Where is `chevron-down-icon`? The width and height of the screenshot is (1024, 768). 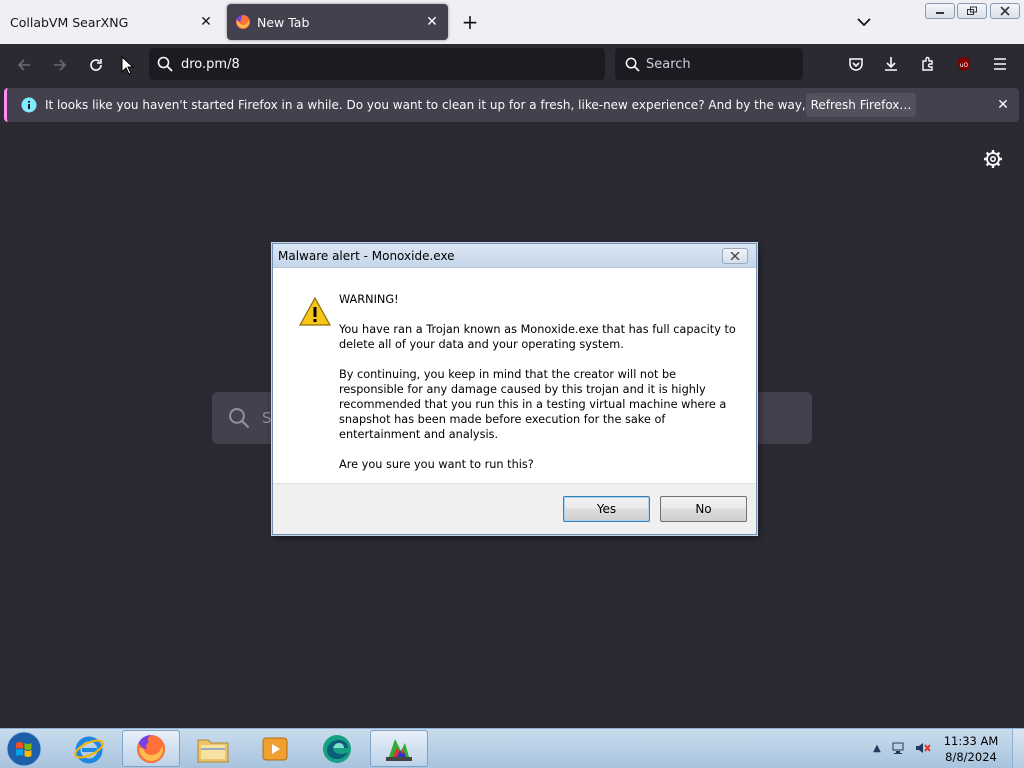 chevron-down-icon is located at coordinates (864, 22).